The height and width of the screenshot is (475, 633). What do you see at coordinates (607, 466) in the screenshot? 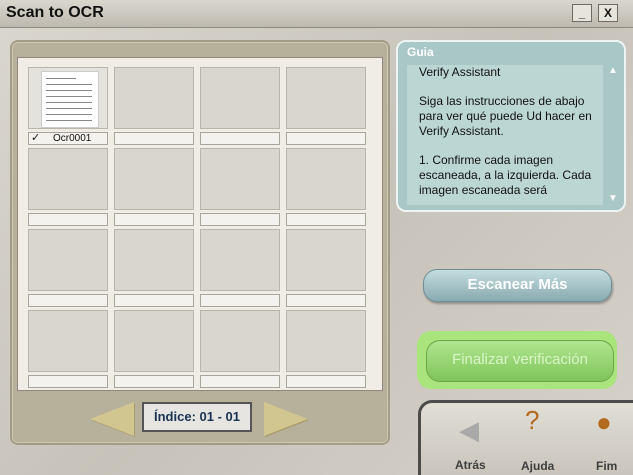
I see `end-label: Fim` at bounding box center [607, 466].